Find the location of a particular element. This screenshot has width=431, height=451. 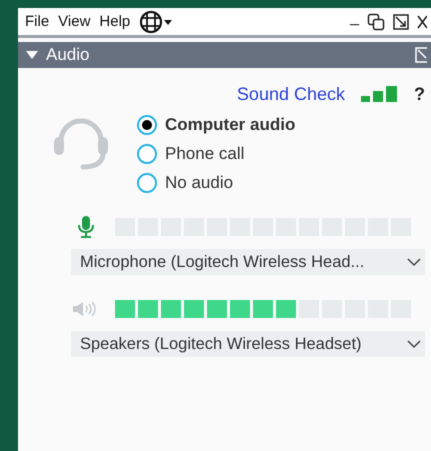

minimize-button: _ is located at coordinates (354, 17).